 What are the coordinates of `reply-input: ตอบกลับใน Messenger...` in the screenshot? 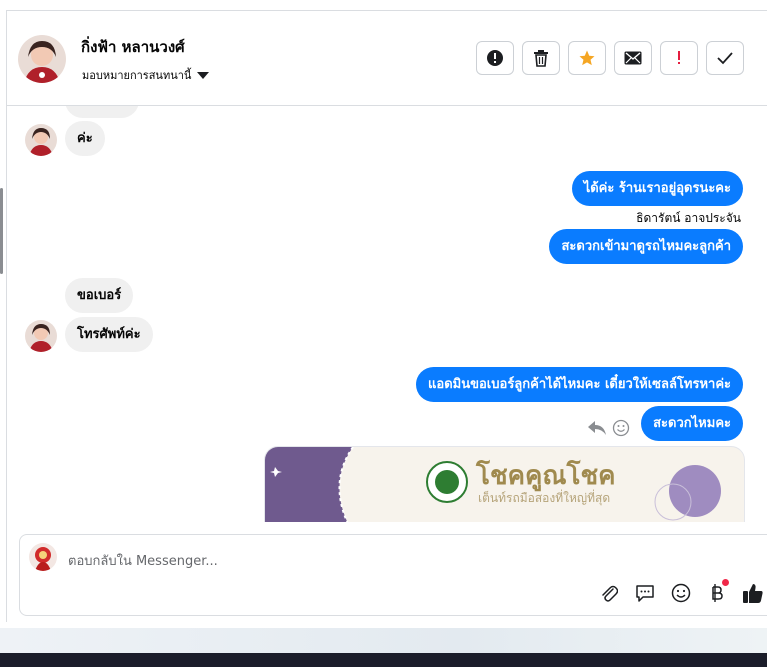 It's located at (143, 560).